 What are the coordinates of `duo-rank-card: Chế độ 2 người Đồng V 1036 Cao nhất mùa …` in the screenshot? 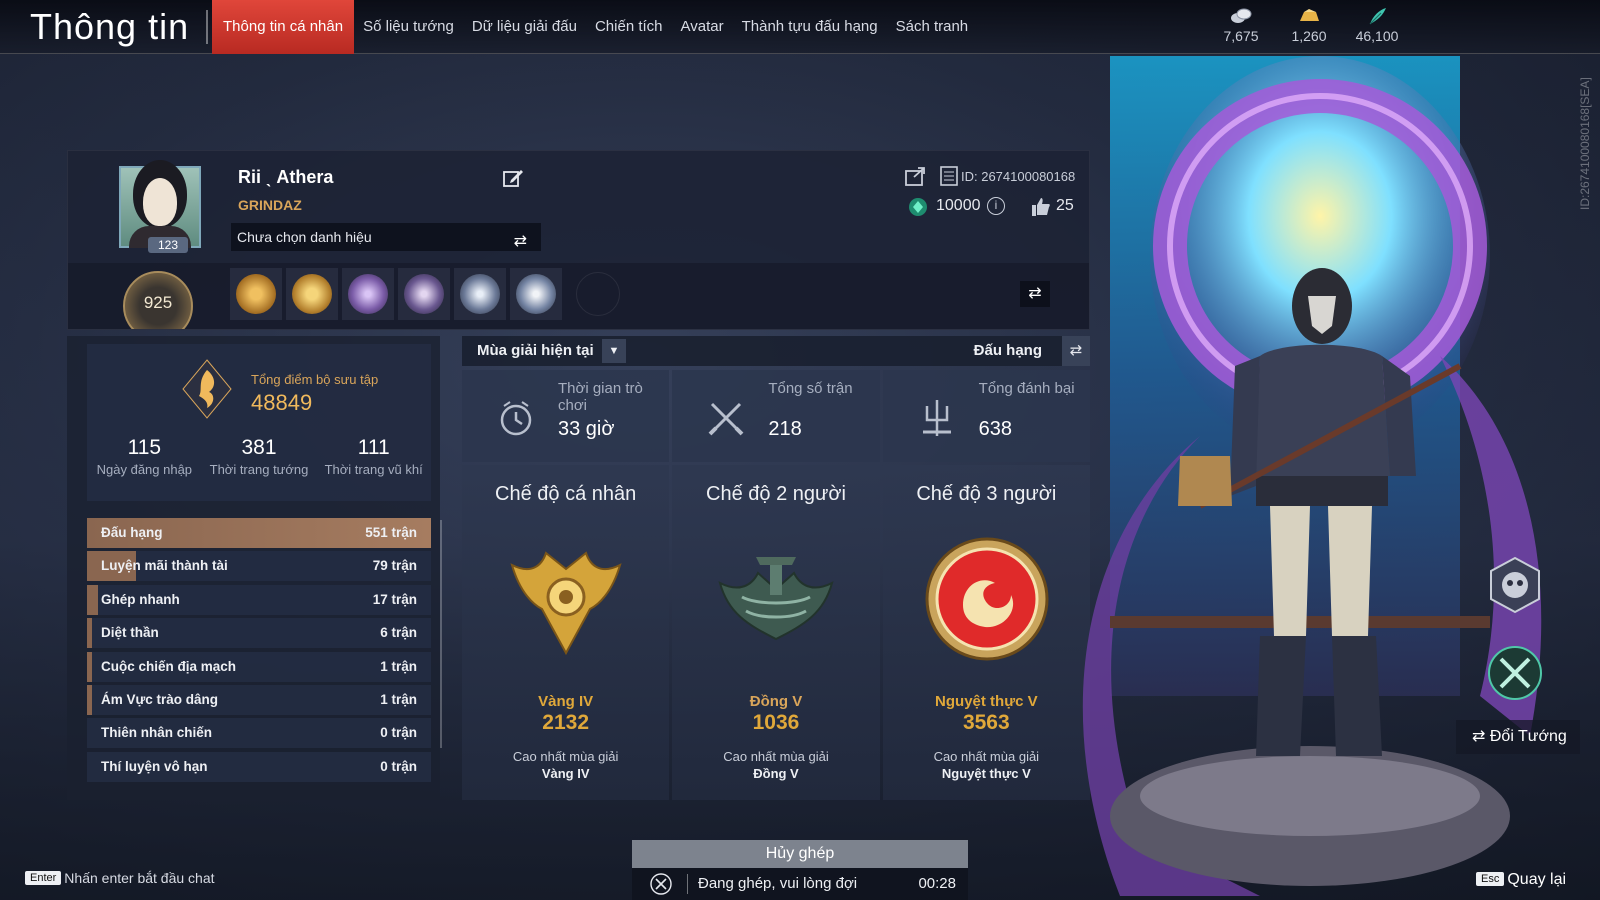 It's located at (776, 632).